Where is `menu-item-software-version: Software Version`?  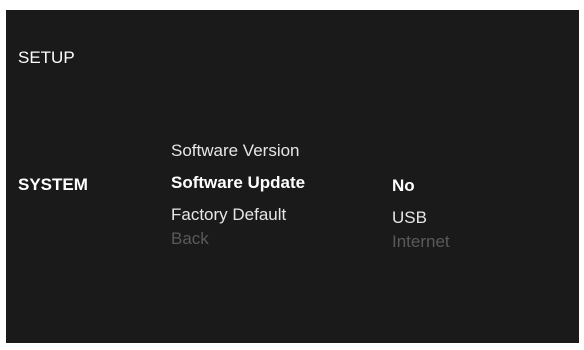 menu-item-software-version: Software Version is located at coordinates (238, 156).